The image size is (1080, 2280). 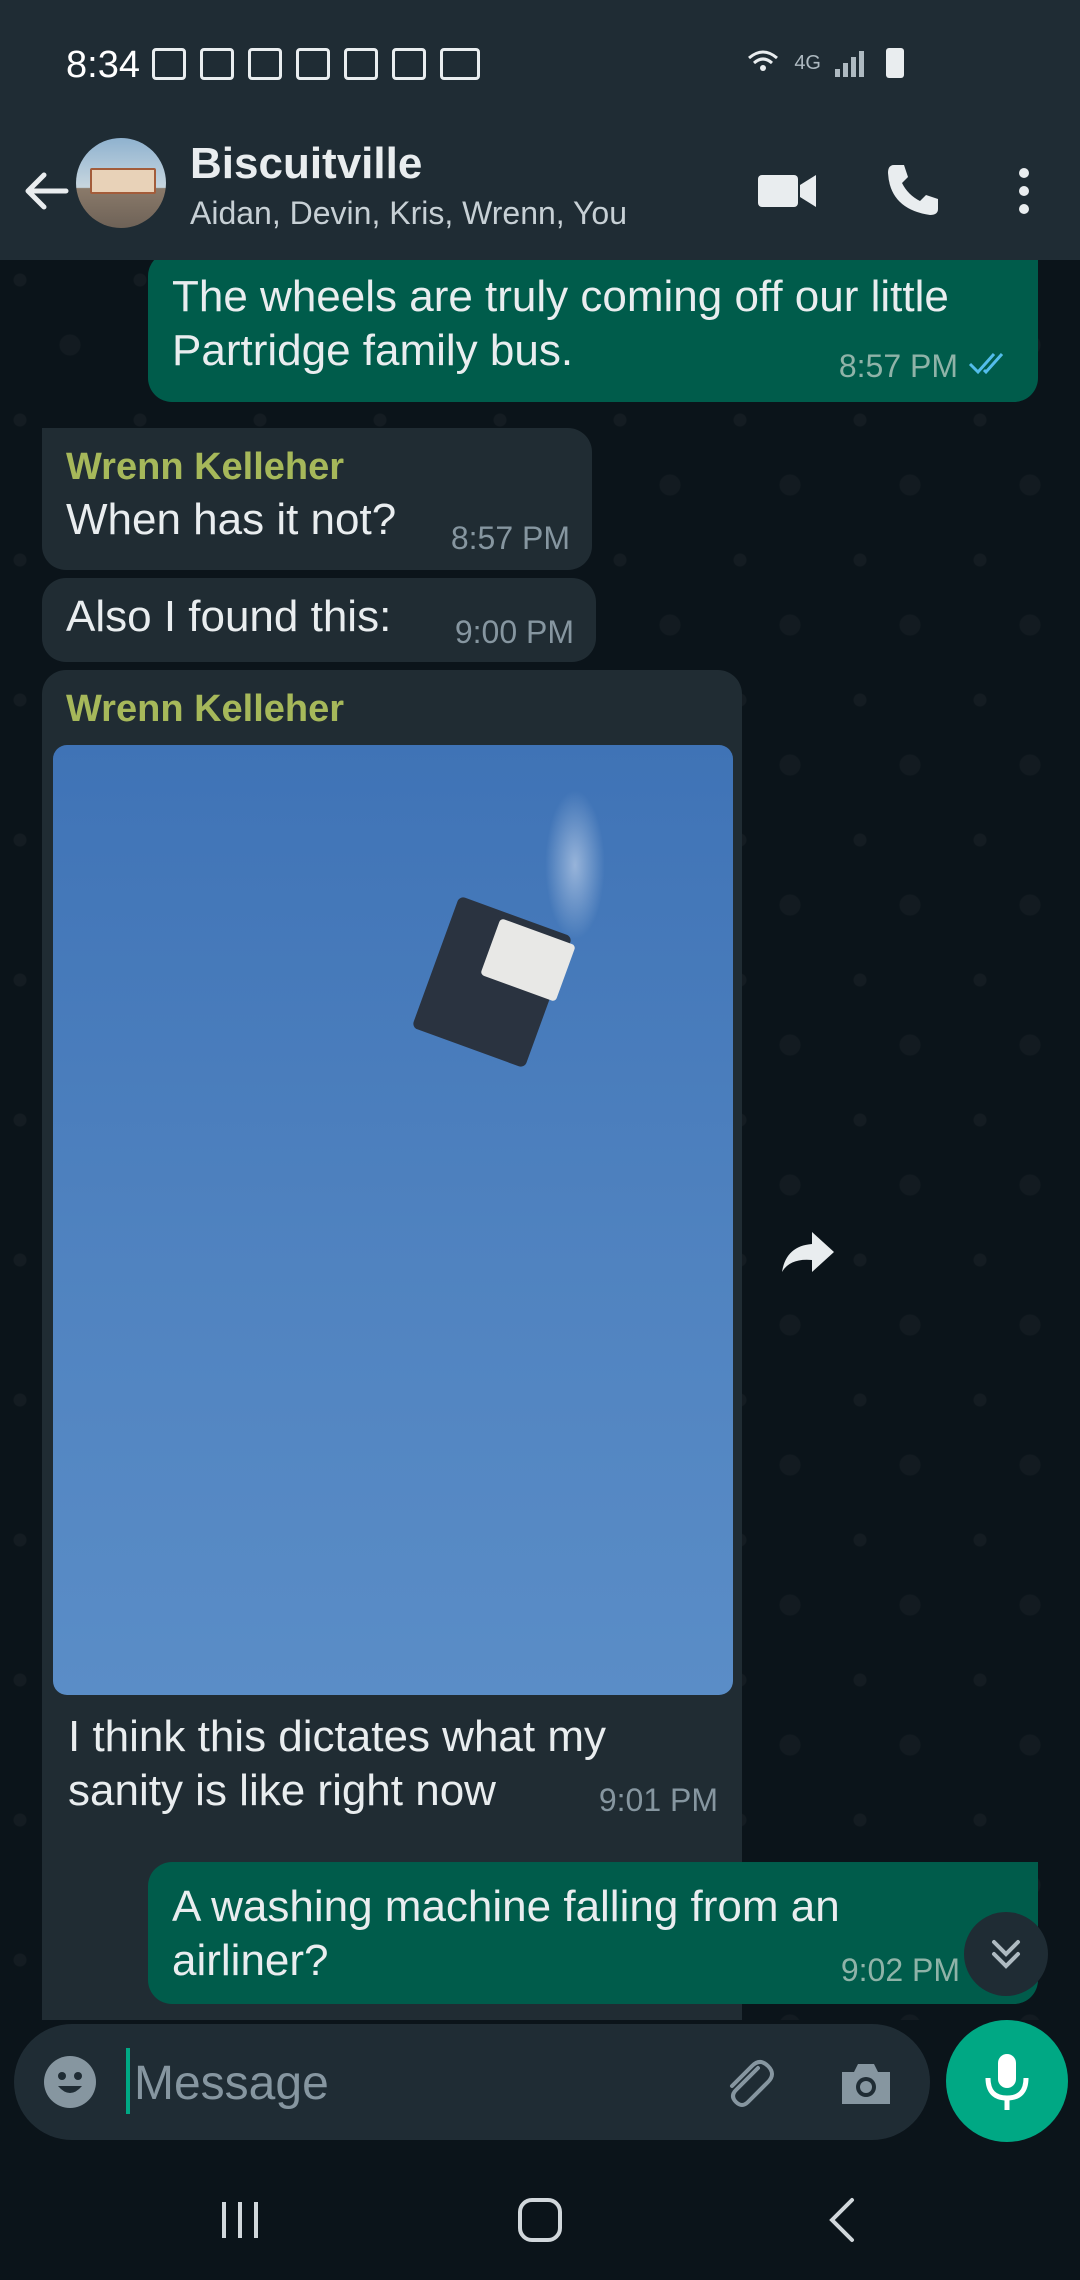 I want to click on message-time: 9:00 PM, so click(x=514, y=632).